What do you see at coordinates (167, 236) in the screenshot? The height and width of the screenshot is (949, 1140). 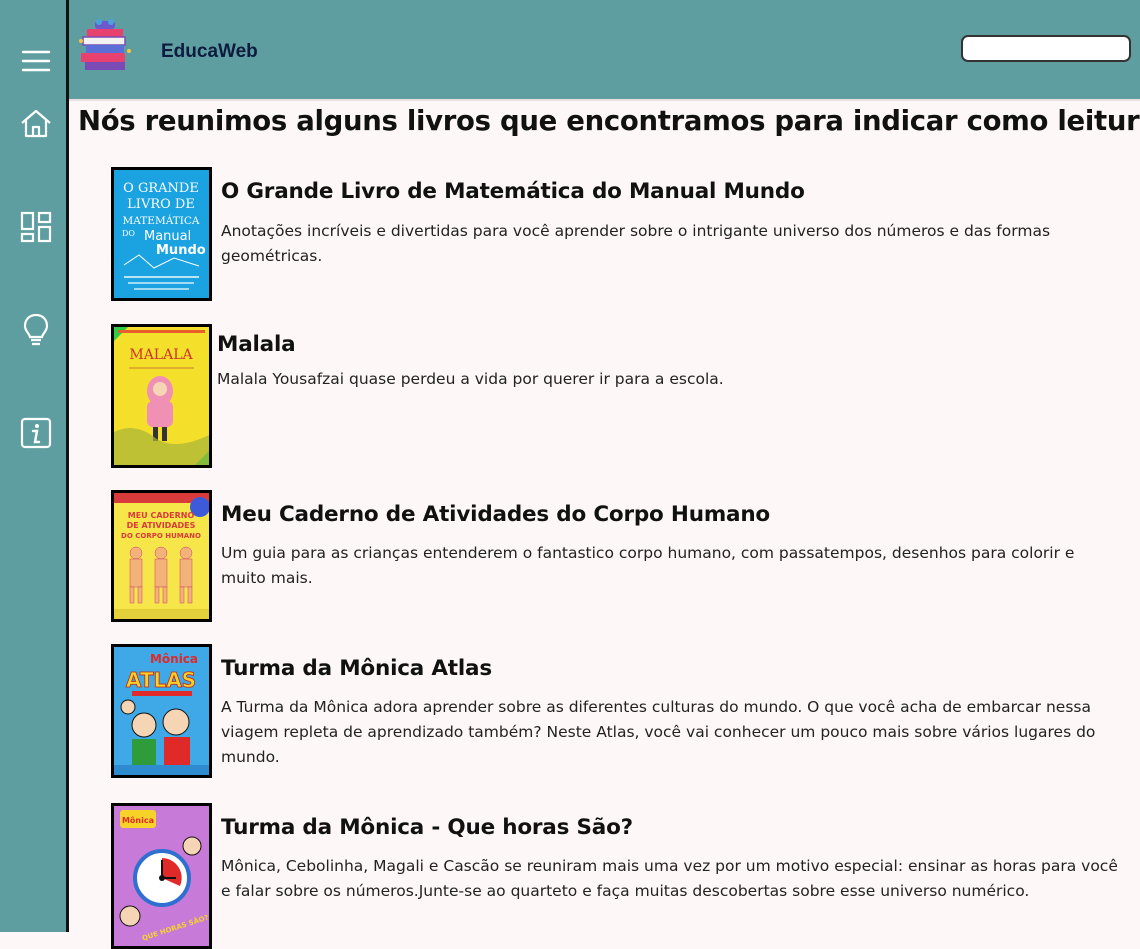 I see `cover-text: Manual` at bounding box center [167, 236].